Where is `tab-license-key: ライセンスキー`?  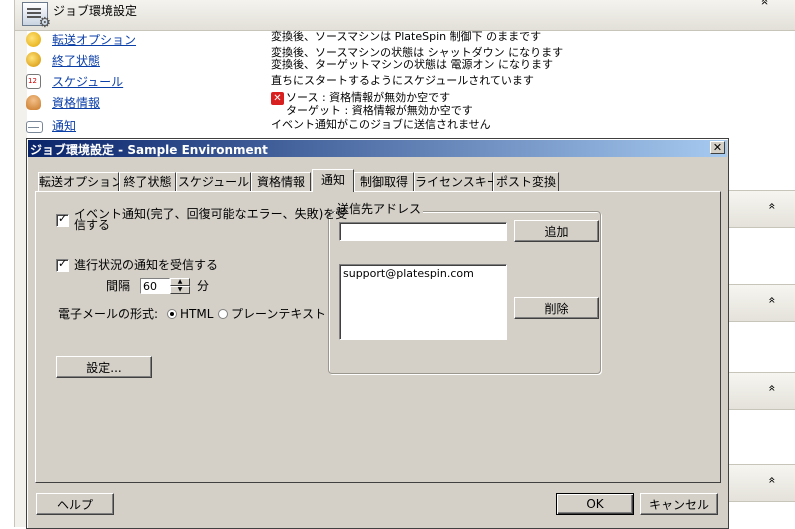
tab-license-key: ライセンスキー is located at coordinates (456, 181).